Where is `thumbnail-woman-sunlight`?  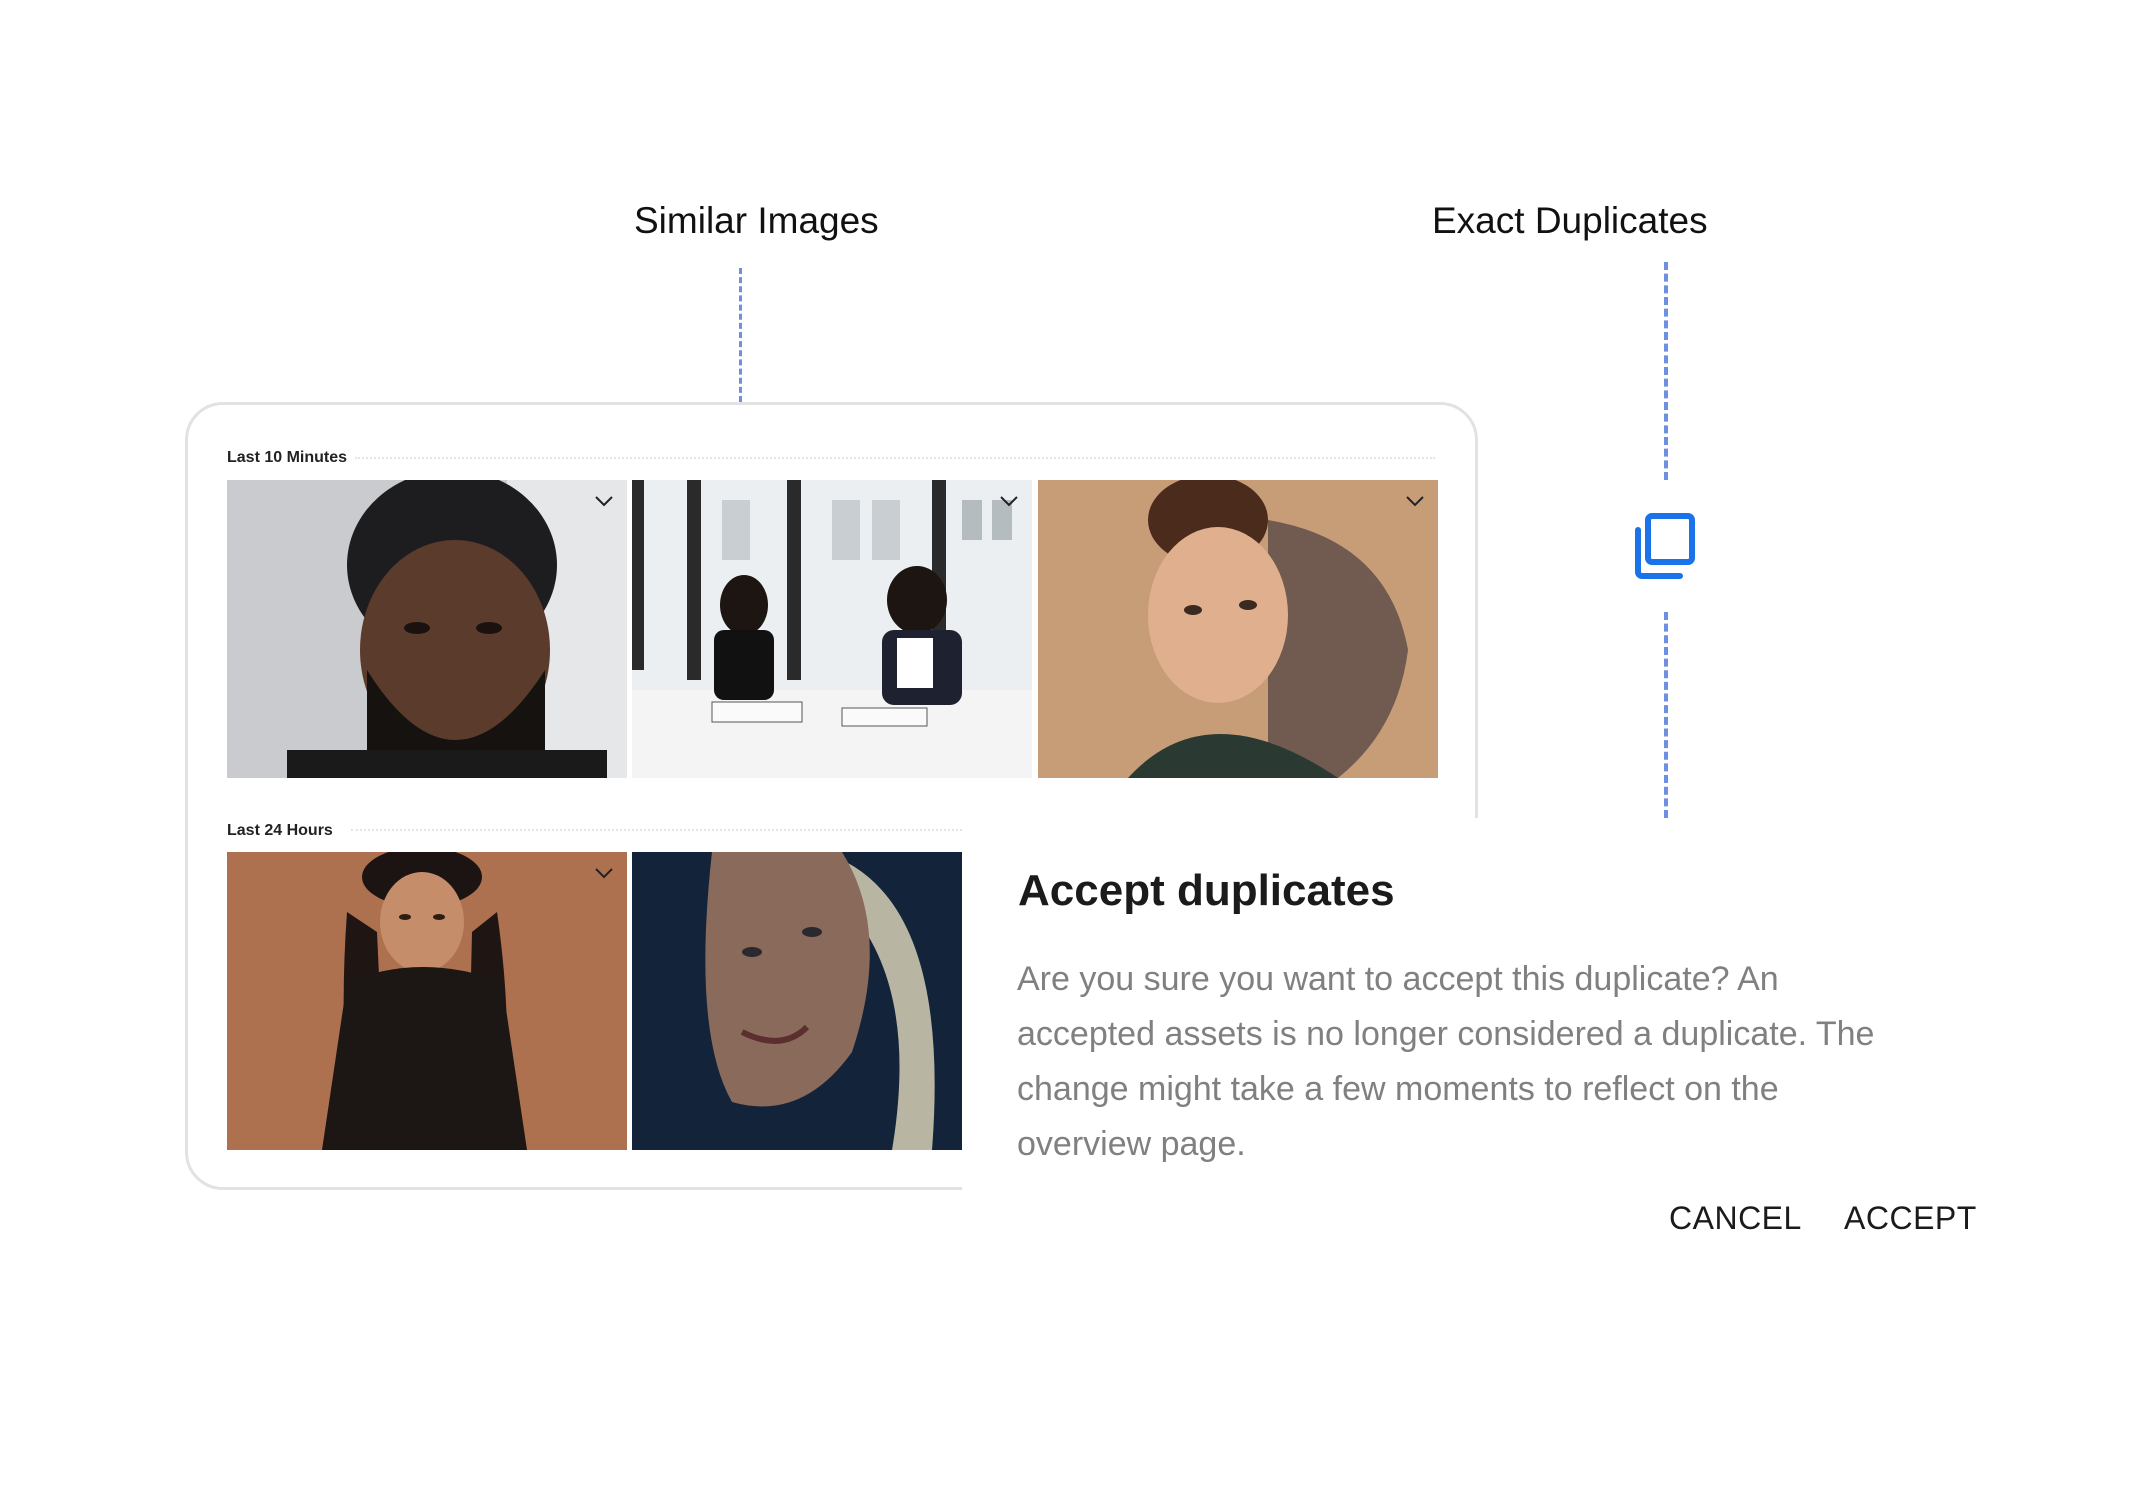
thumbnail-woman-sunlight is located at coordinates (1238, 629).